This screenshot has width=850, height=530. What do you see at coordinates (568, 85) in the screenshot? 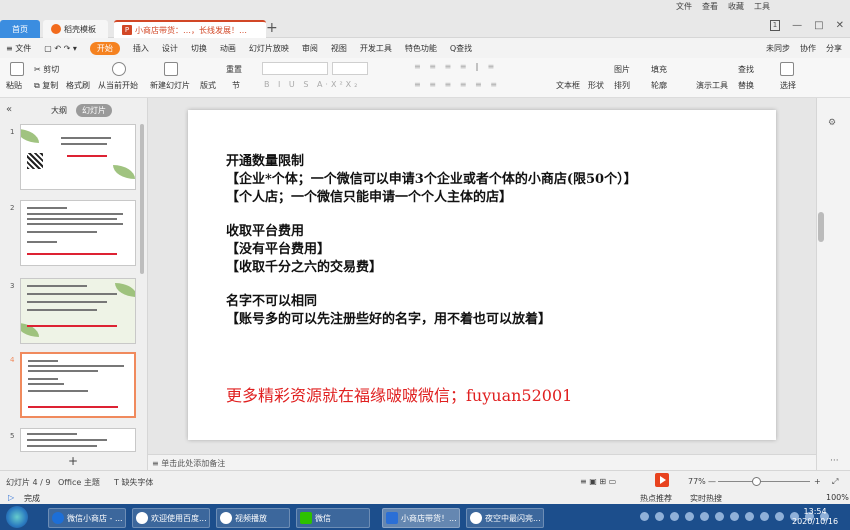
I see `textbox-button: 文本框` at bounding box center [568, 85].